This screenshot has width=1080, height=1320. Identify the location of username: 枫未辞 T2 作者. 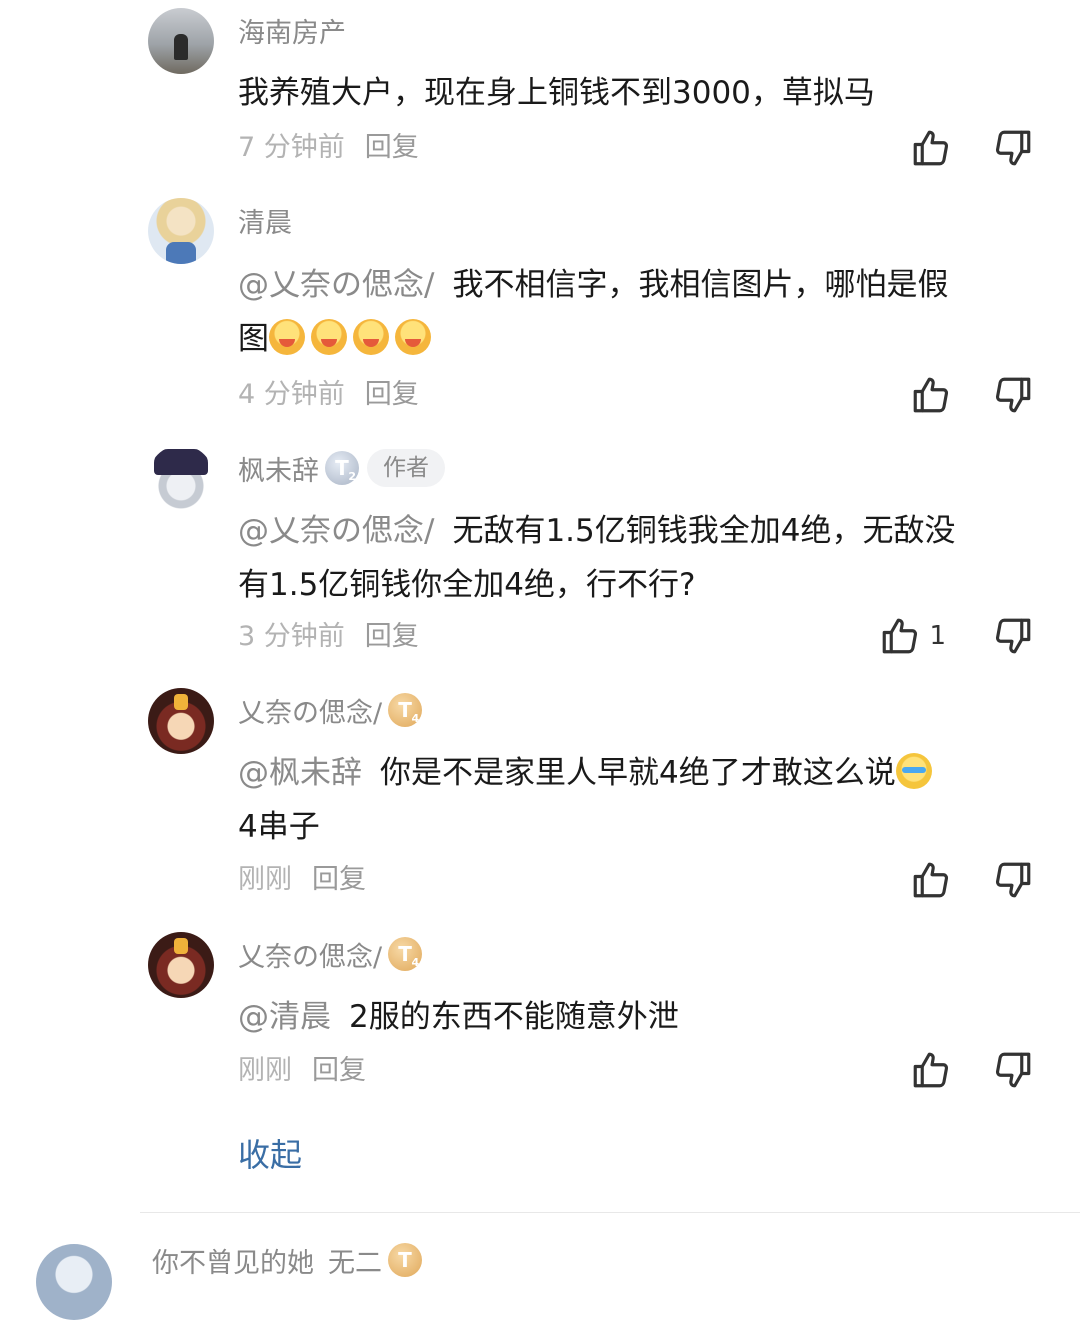
(341, 468).